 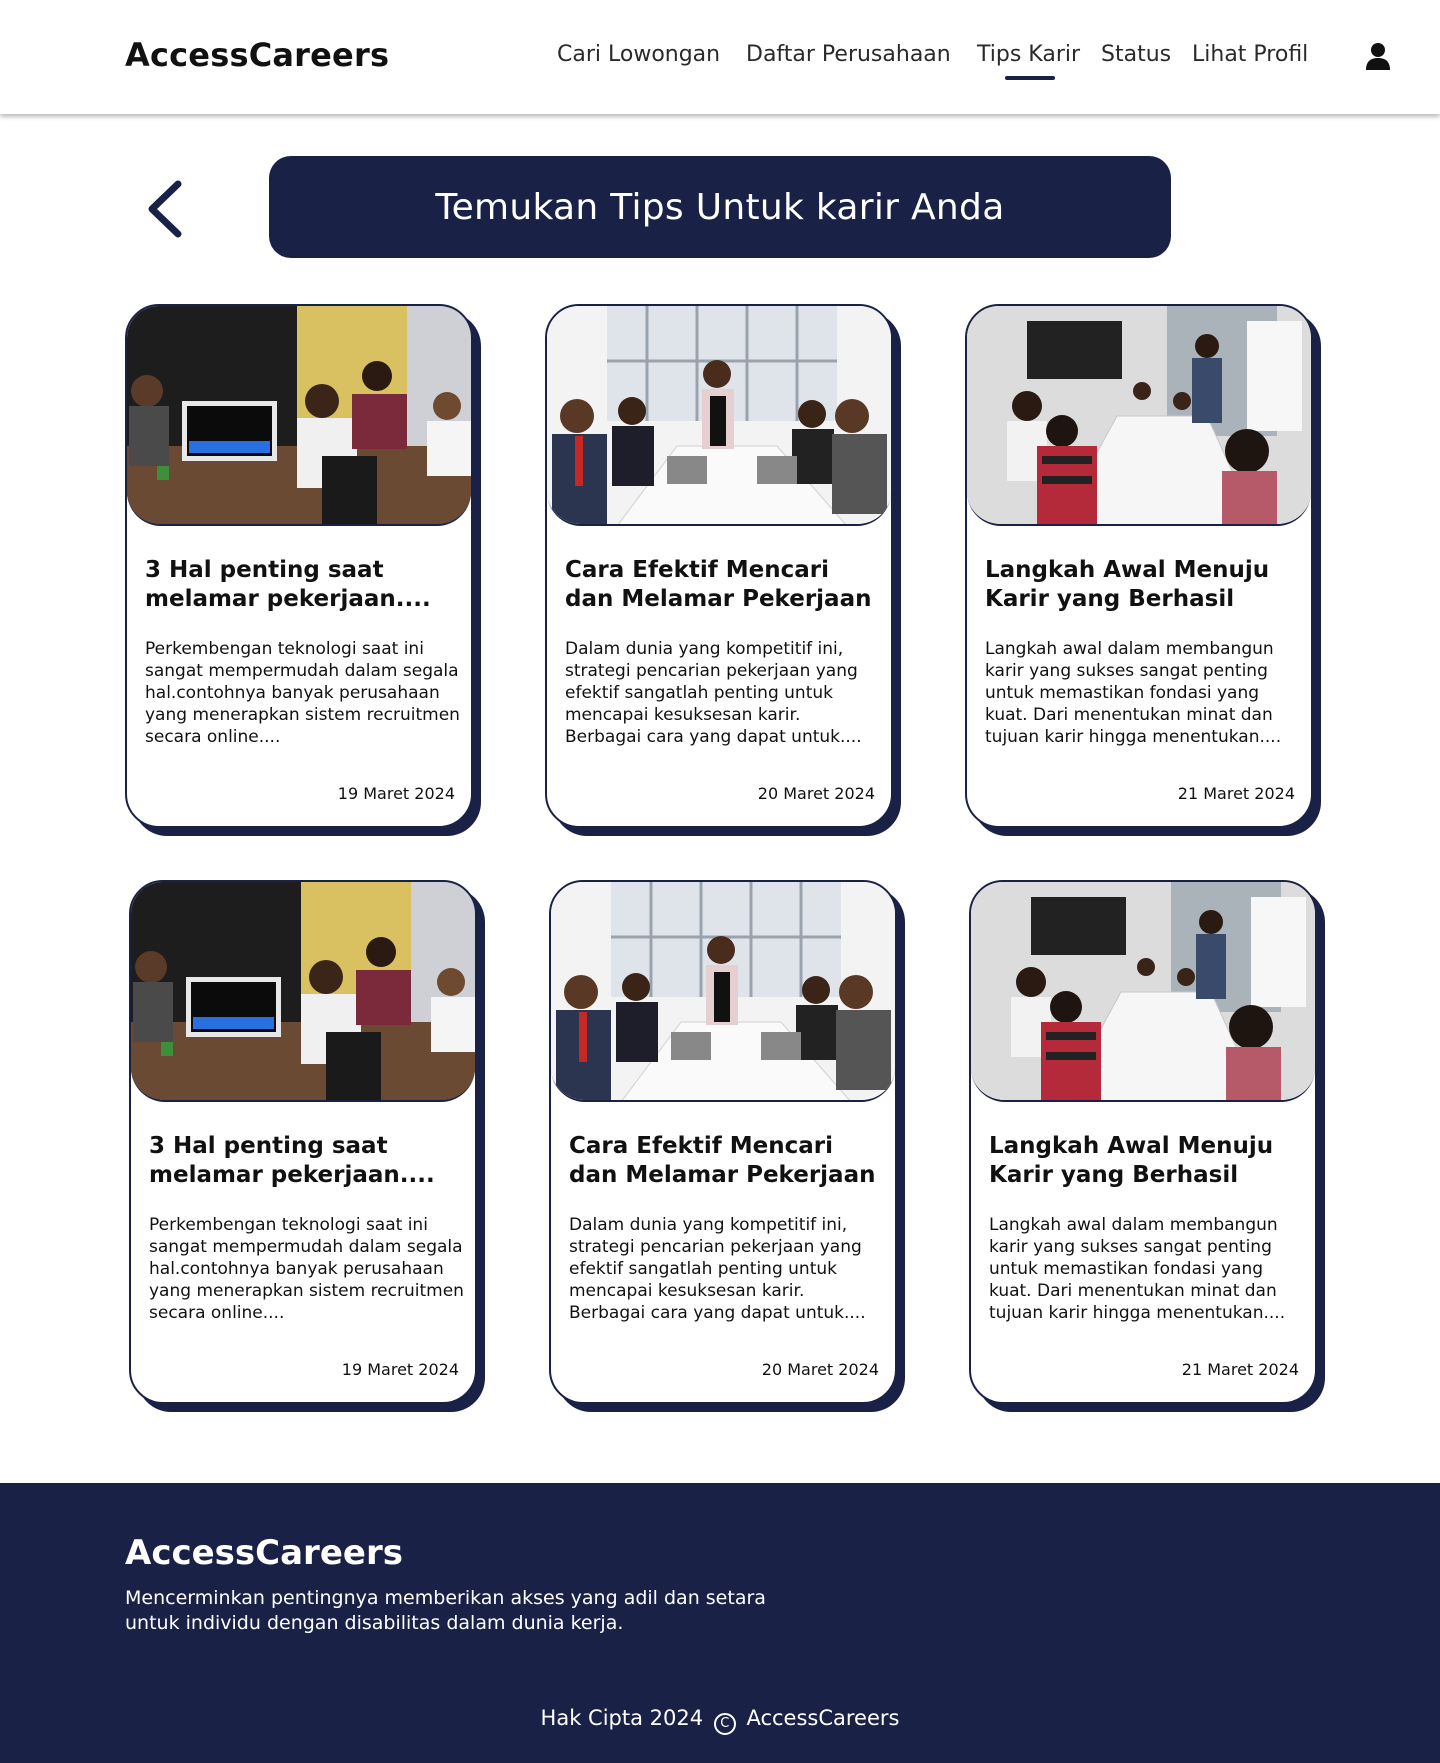 I want to click on page-title: Temukan Tips Untuk karir Anda, so click(x=720, y=207).